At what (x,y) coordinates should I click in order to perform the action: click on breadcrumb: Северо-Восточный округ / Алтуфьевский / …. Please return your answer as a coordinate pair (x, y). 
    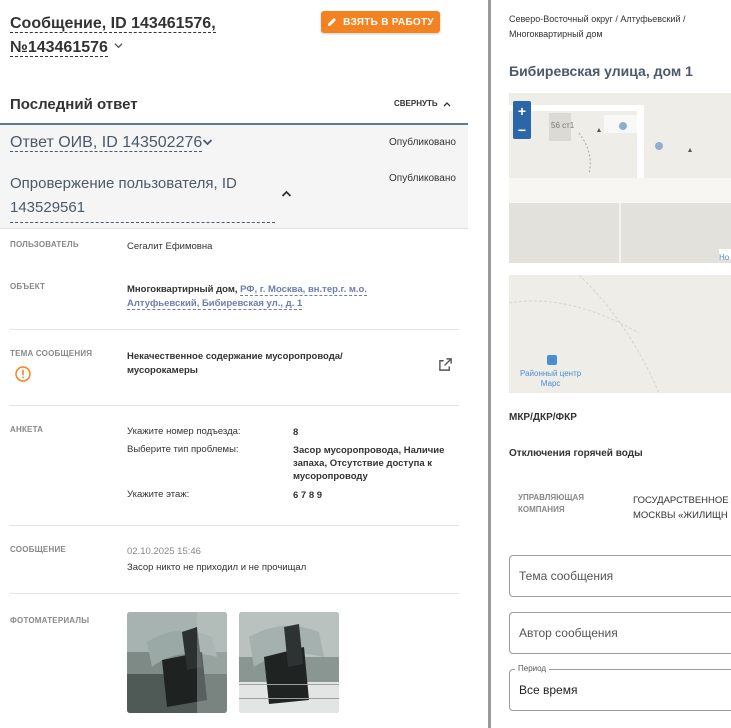
    Looking at the image, I should click on (597, 26).